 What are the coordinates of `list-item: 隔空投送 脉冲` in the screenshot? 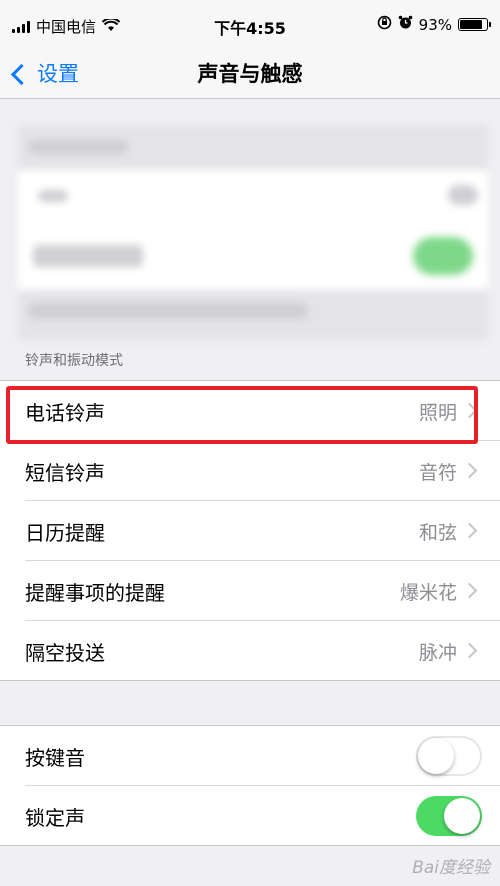 It's located at (262, 650).